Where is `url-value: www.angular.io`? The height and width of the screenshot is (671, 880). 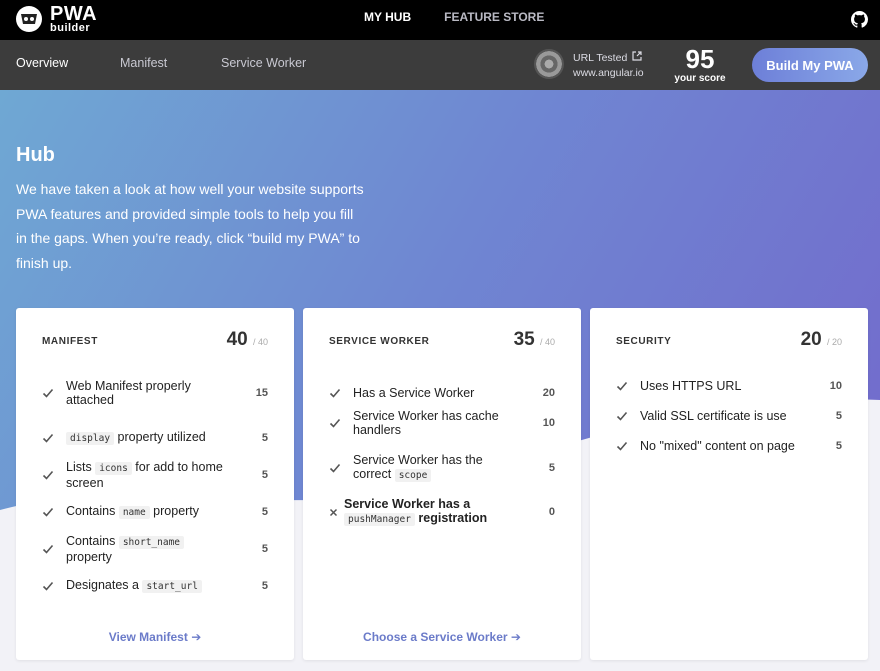 url-value: www.angular.io is located at coordinates (608, 73).